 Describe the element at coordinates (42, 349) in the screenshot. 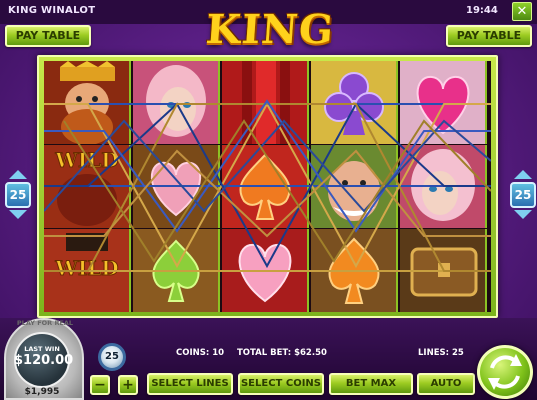

I see `last-win-label: LAST WIN` at that location.